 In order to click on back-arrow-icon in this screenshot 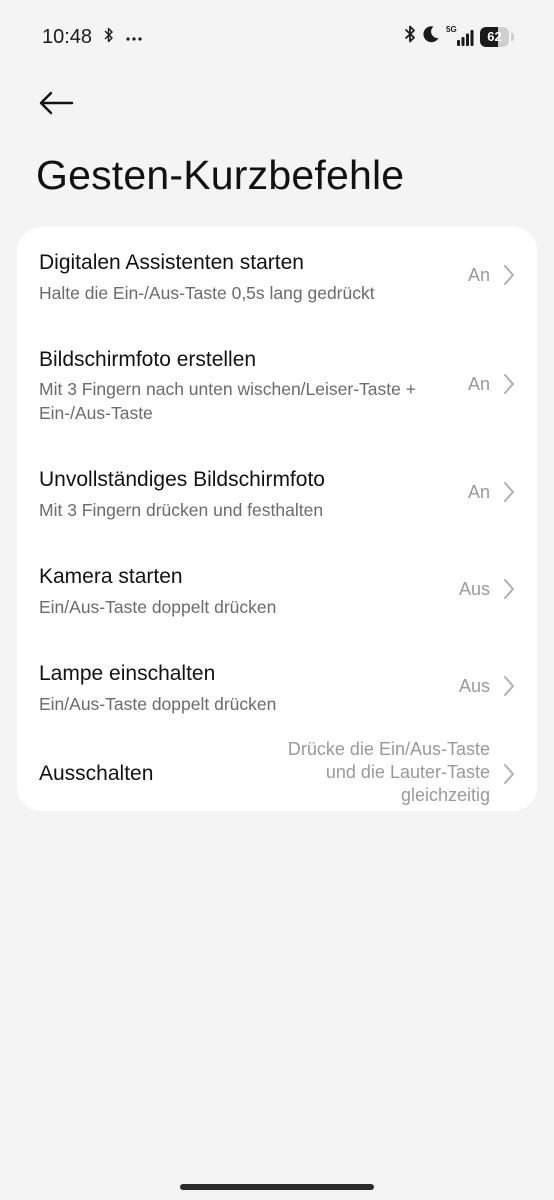, I will do `click(56, 105)`.